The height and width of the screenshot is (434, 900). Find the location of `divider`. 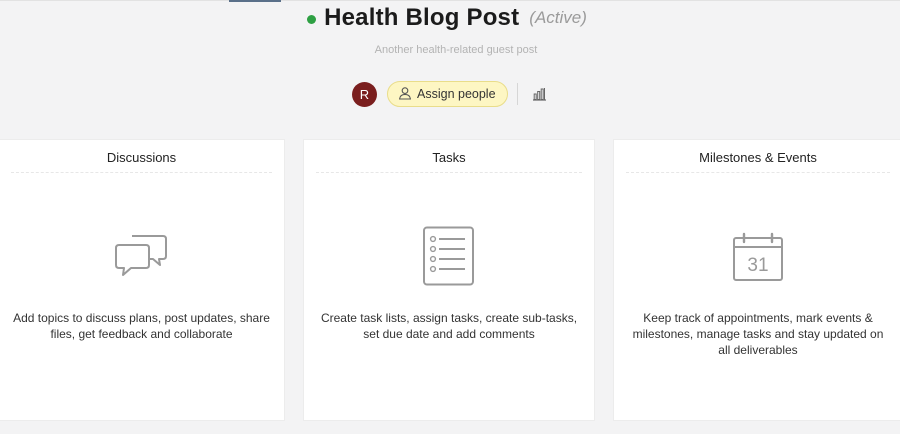

divider is located at coordinates (517, 94).